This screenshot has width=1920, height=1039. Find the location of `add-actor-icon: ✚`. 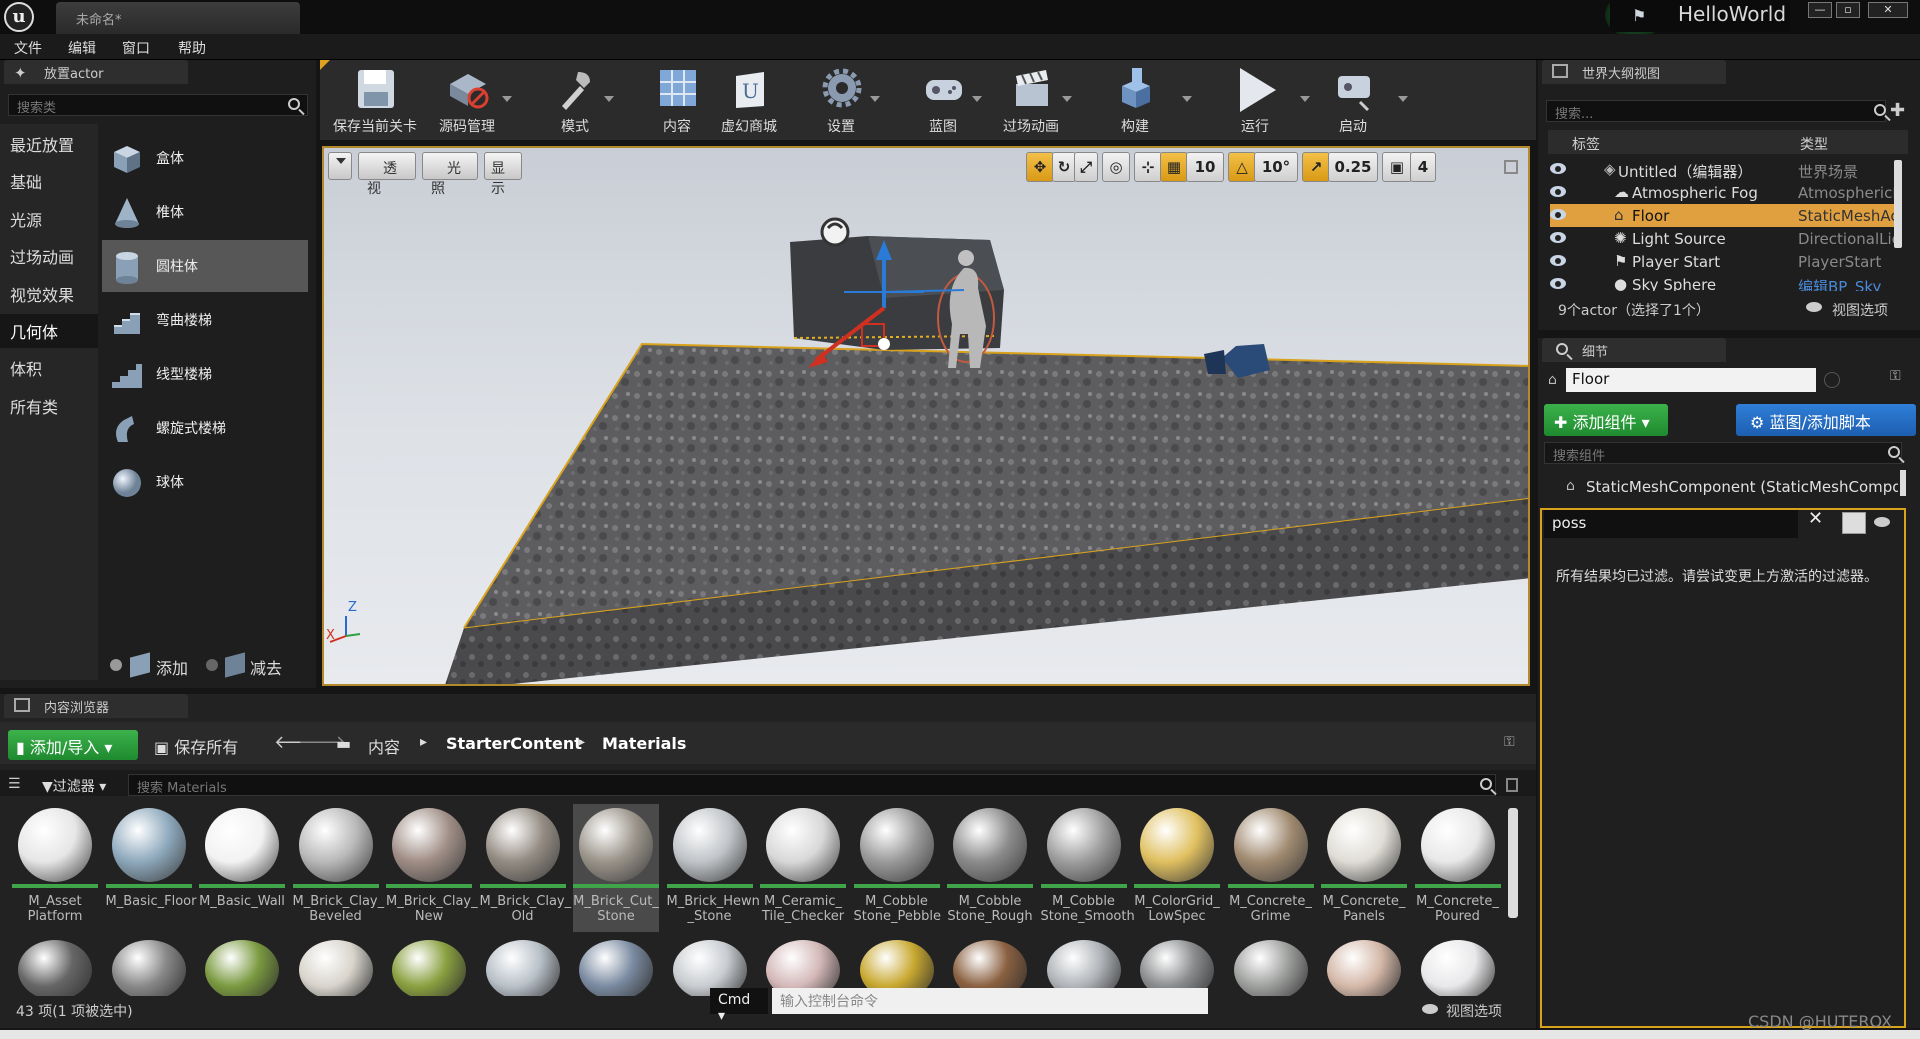

add-actor-icon: ✚ is located at coordinates (1897, 110).